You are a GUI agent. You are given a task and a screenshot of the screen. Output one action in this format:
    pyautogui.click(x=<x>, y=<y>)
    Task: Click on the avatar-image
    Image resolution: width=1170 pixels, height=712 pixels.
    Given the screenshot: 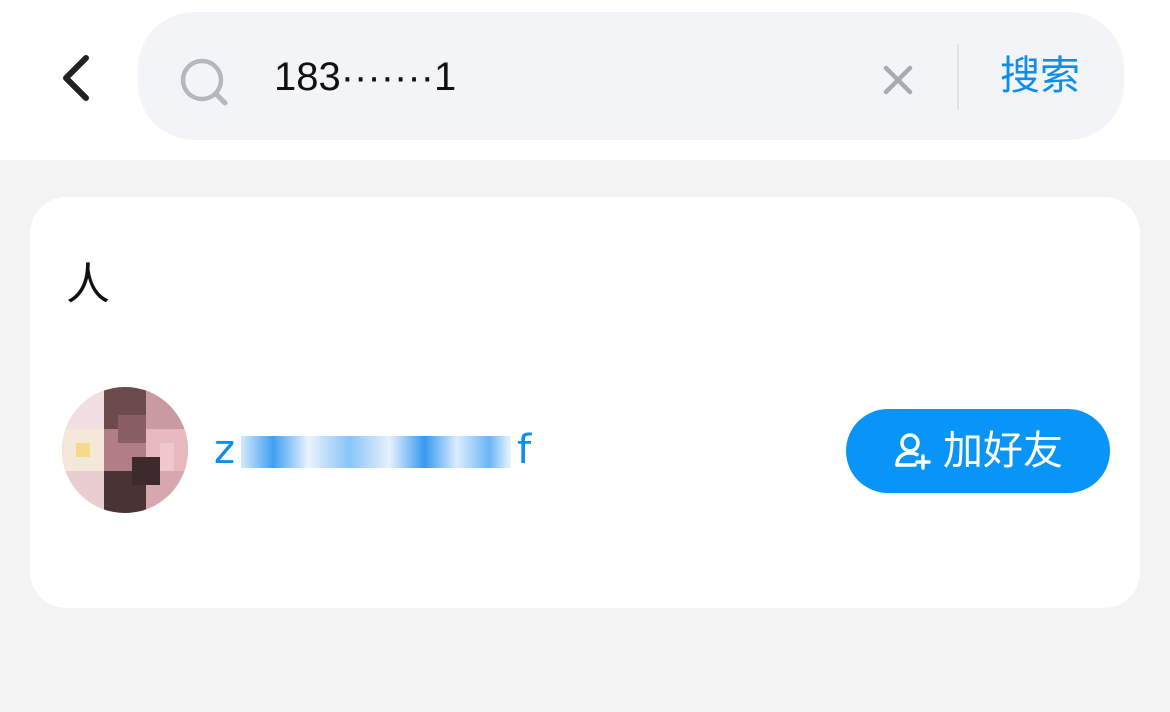 What is the action you would take?
    pyautogui.click(x=125, y=450)
    